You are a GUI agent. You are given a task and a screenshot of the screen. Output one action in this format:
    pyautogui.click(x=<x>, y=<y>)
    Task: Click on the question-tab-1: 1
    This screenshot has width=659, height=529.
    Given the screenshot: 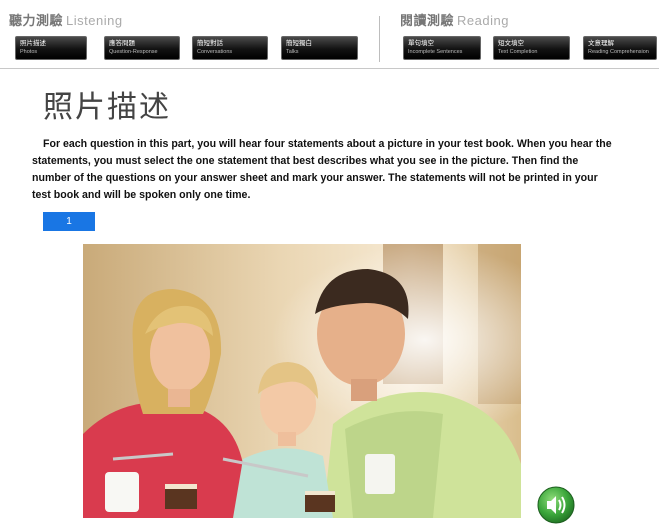 What is the action you would take?
    pyautogui.click(x=69, y=221)
    